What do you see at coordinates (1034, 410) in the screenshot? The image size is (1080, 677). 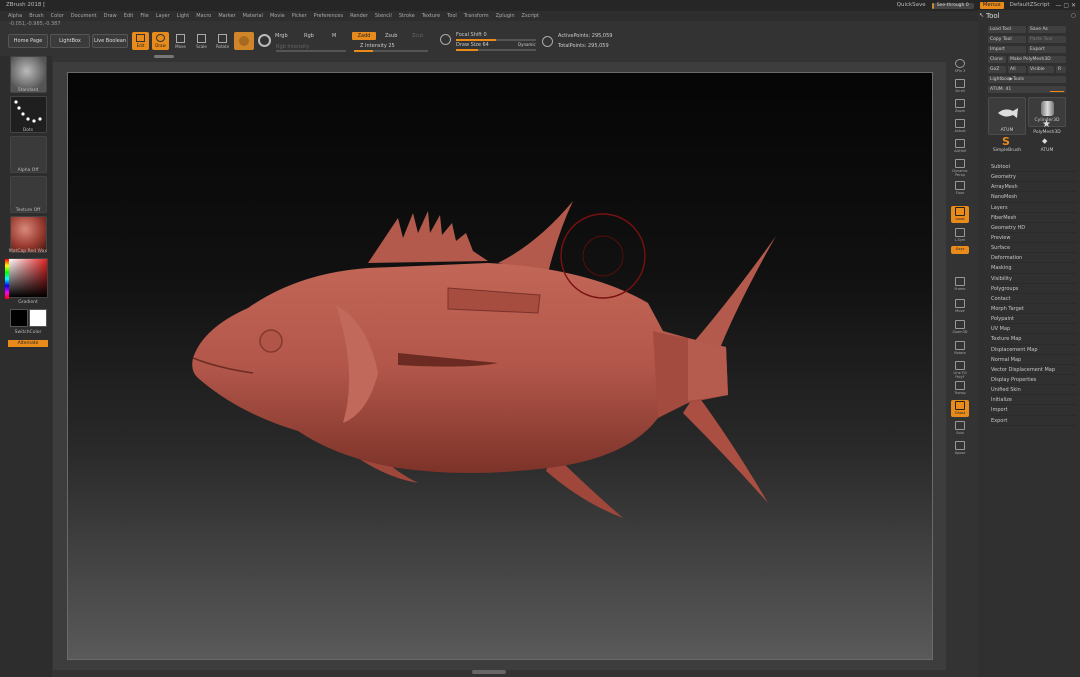 I see `subpalette-import: Import` at bounding box center [1034, 410].